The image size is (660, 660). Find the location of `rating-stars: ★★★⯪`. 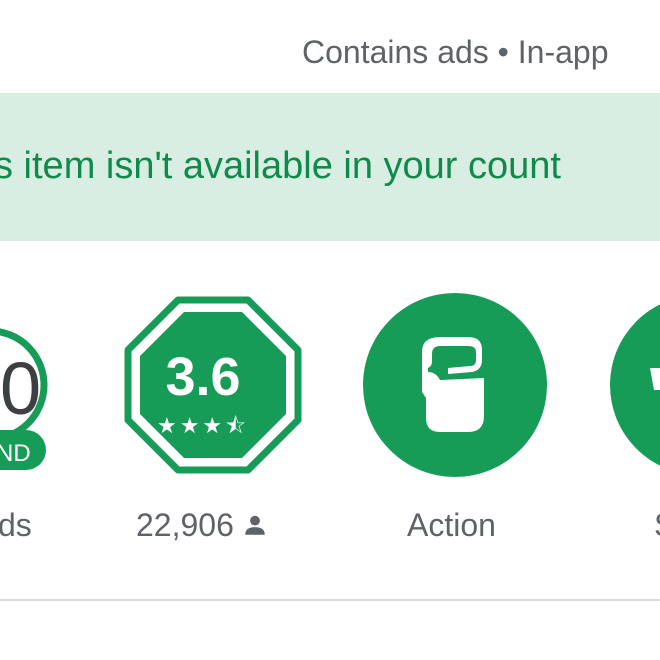

rating-stars: ★★★⯪ is located at coordinates (203, 426).